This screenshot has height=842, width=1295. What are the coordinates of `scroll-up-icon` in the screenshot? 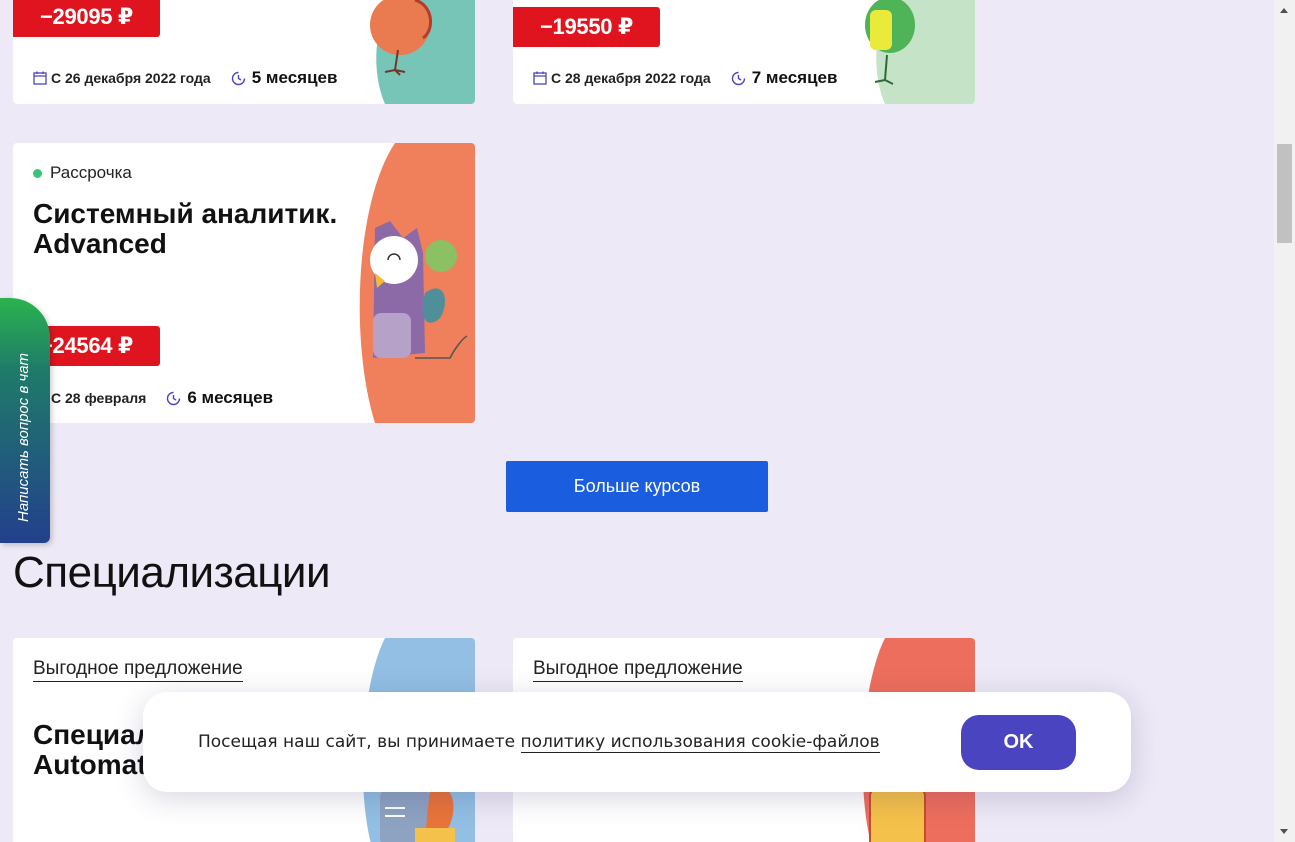 It's located at (1284, 10).